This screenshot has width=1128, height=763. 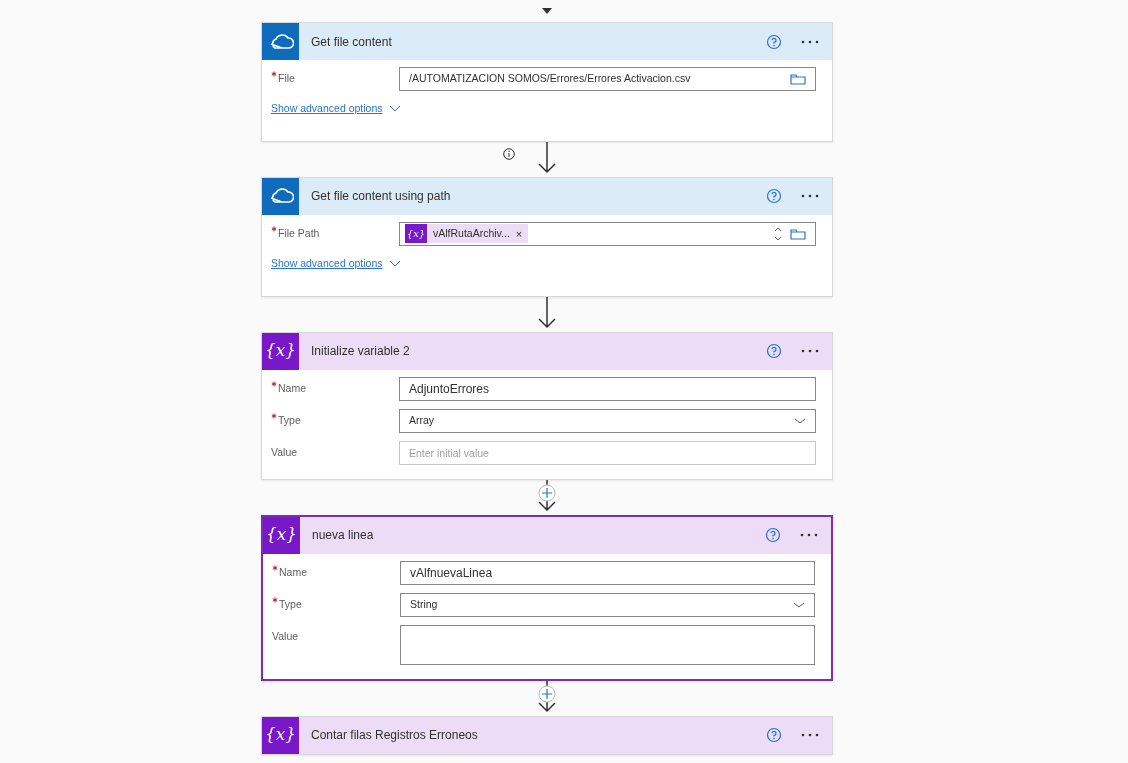 What do you see at coordinates (361, 351) in the screenshot?
I see `card-title: Initialize variable 2` at bounding box center [361, 351].